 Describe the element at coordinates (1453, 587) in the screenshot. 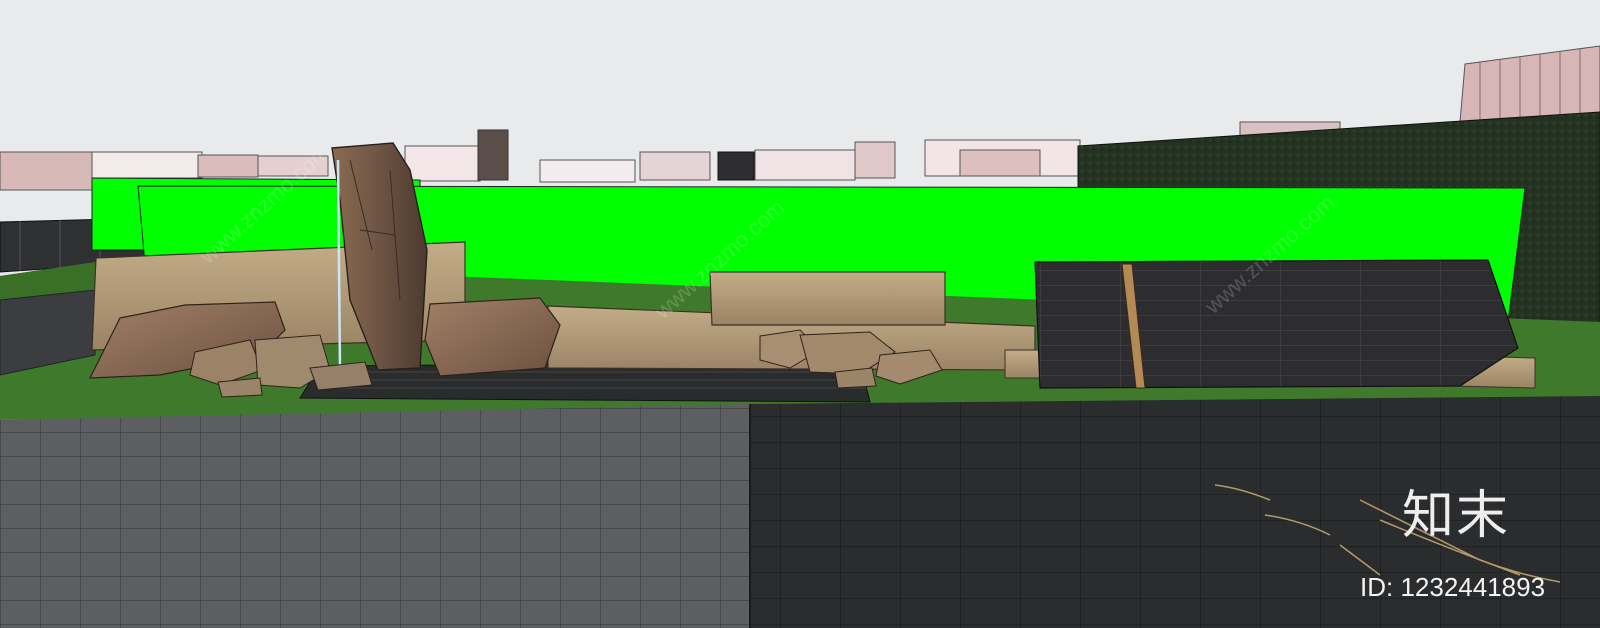

I see `watermark-id: ID: 1232441893` at that location.